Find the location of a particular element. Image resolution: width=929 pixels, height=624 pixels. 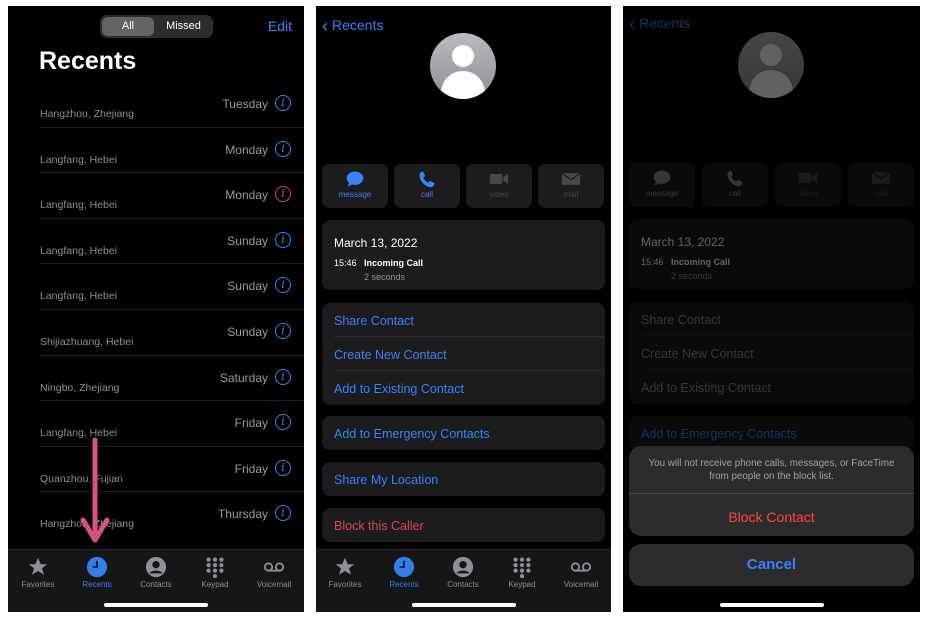

cancel-button: Cancel is located at coordinates (771, 565).